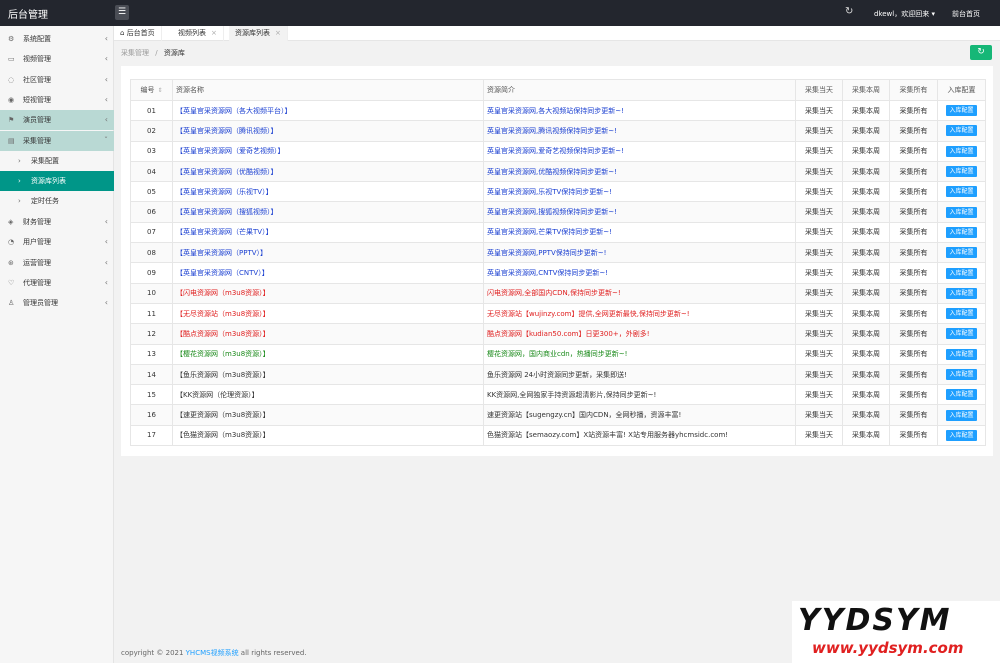  What do you see at coordinates (57, 39) in the screenshot?
I see `sidebar-item-system-config: ⚙ 系统配置 ‹` at bounding box center [57, 39].